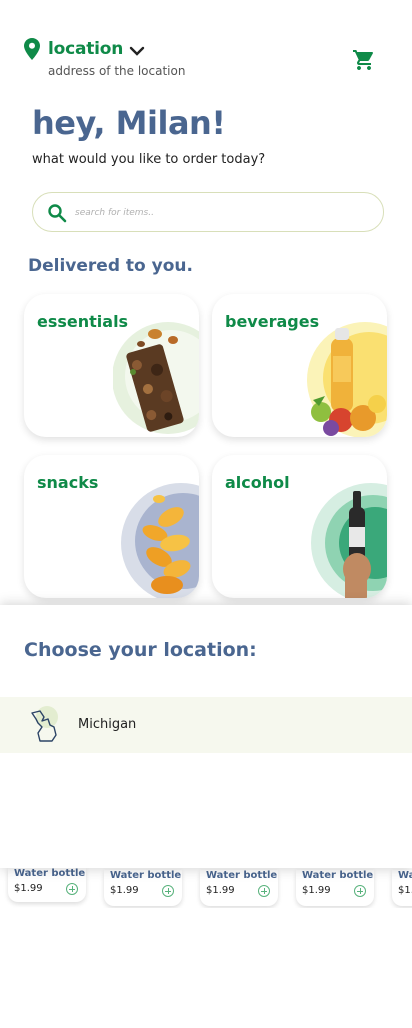  Describe the element at coordinates (68, 482) in the screenshot. I see `category-label: snacks` at that location.